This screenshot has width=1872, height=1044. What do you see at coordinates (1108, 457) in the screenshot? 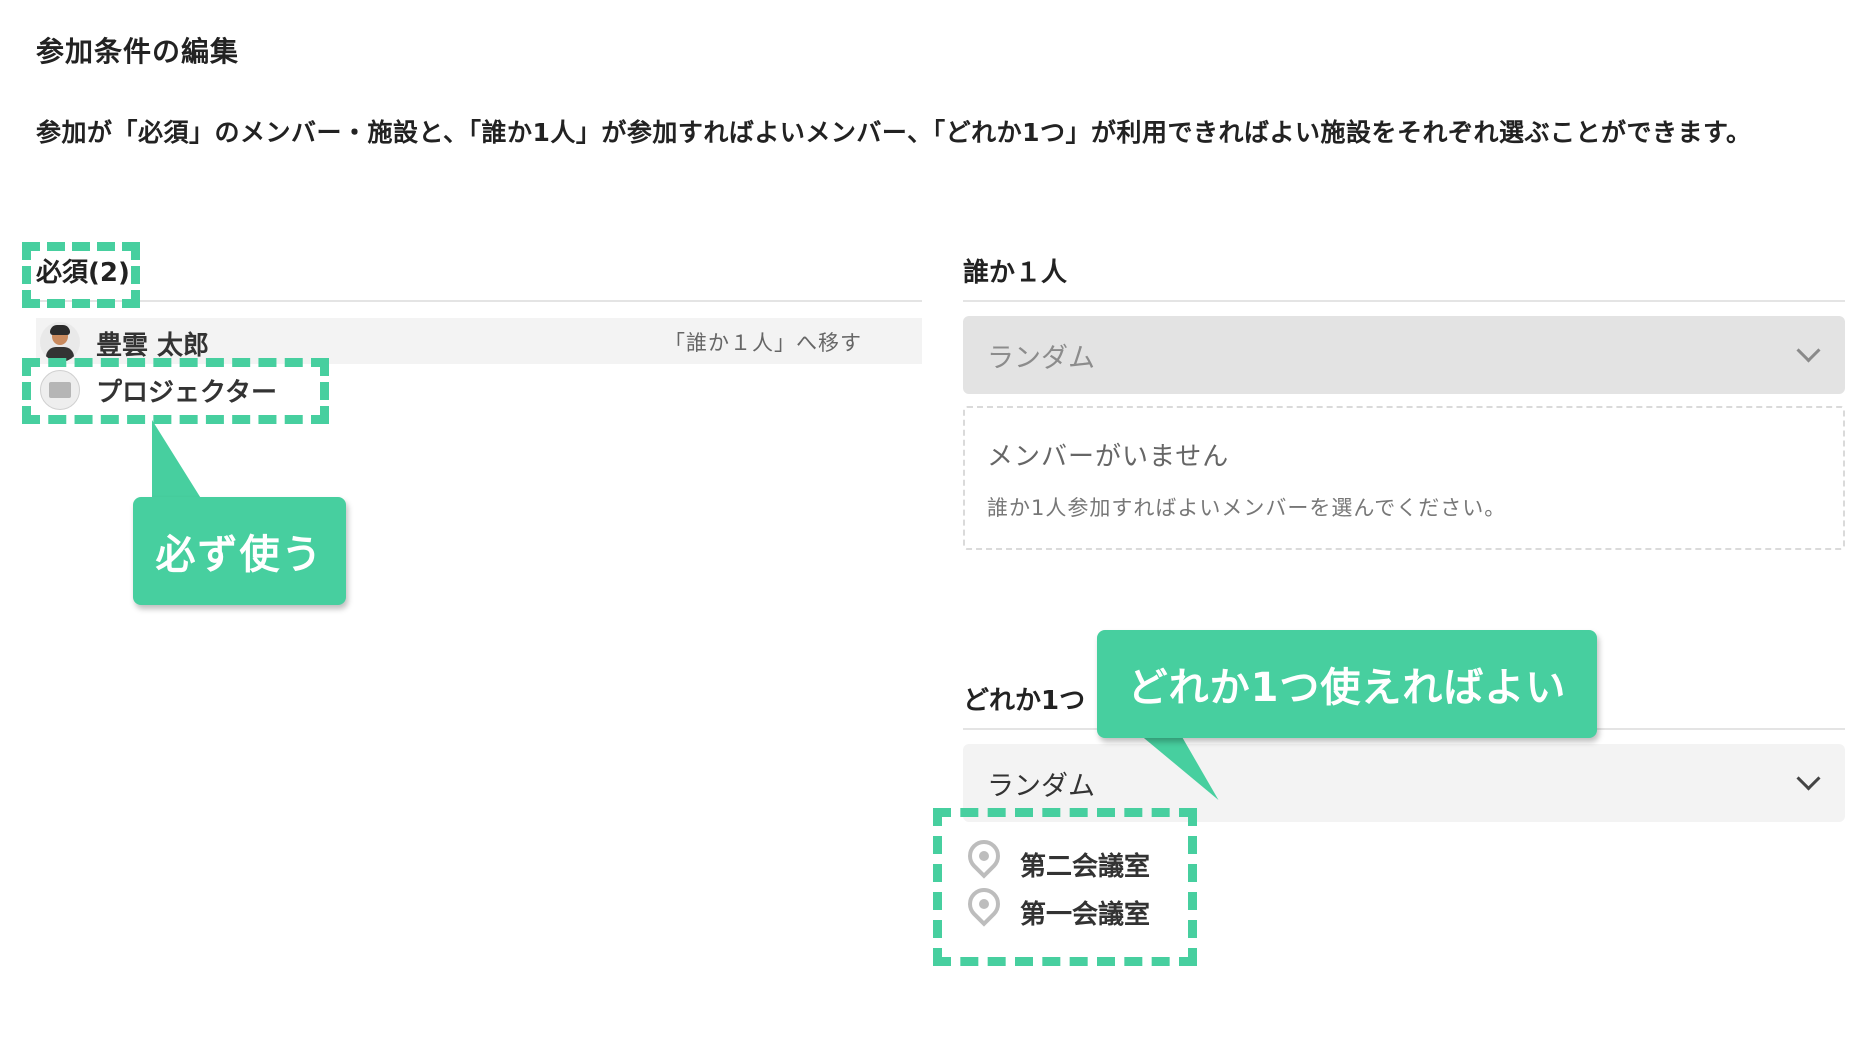
I see `empty-title: メンバーがいません` at bounding box center [1108, 457].